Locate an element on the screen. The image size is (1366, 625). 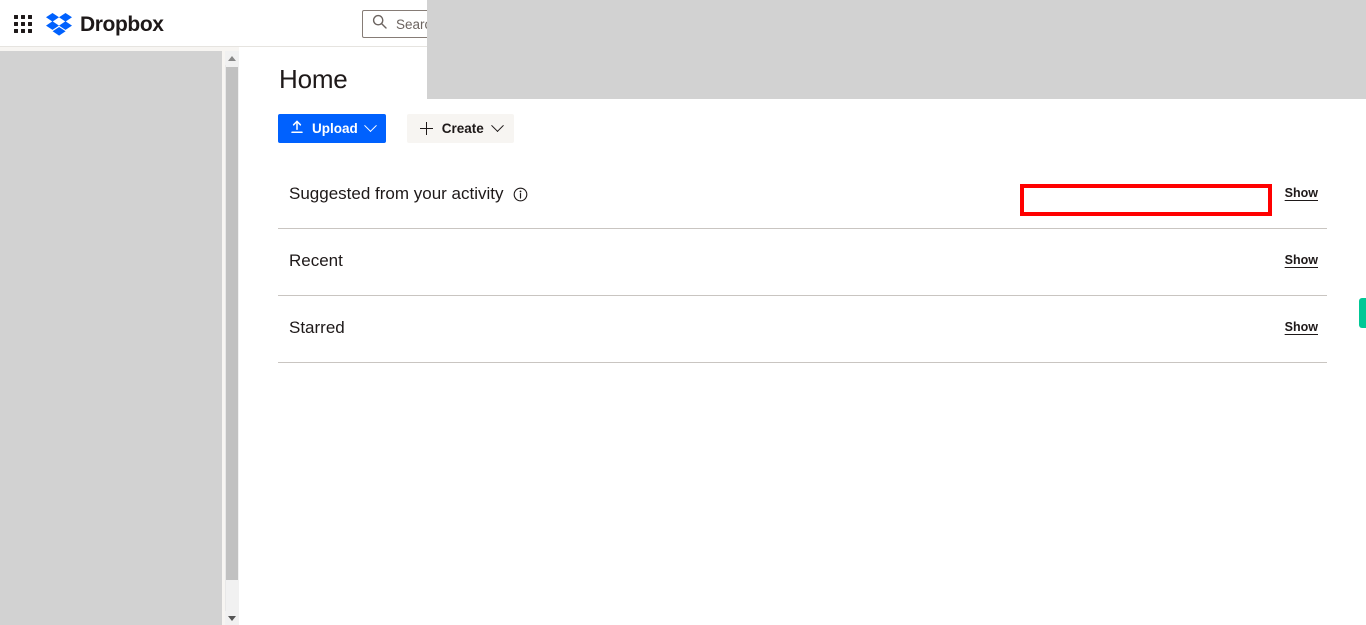
sidebar-content-panel is located at coordinates (111, 338).